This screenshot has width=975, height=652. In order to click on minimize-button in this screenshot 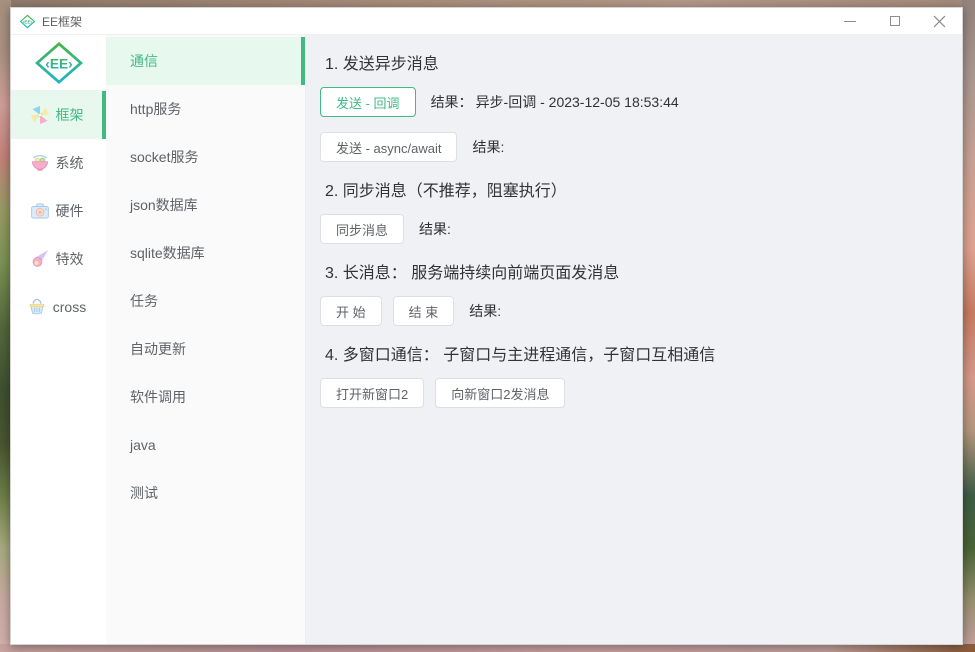, I will do `click(849, 21)`.